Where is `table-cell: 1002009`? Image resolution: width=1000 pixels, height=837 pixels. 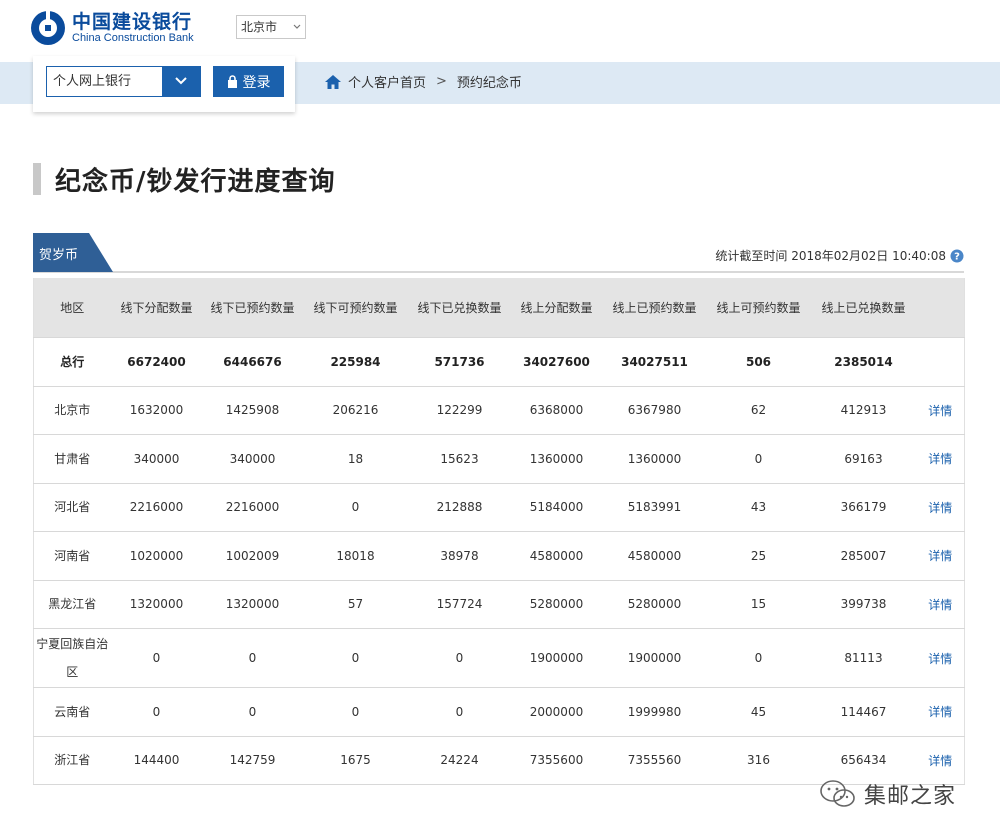
table-cell: 1002009 is located at coordinates (252, 556).